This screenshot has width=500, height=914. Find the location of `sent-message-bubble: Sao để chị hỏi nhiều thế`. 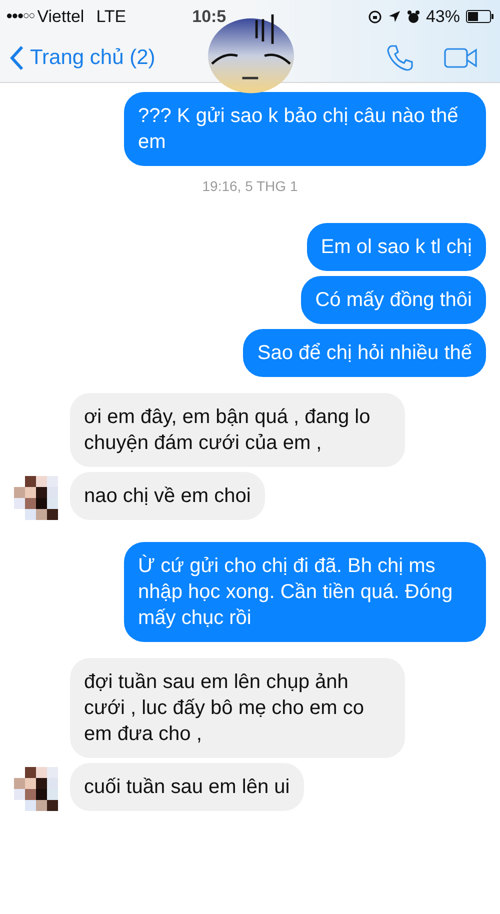

sent-message-bubble: Sao để chị hỏi nhiều thế is located at coordinates (364, 353).